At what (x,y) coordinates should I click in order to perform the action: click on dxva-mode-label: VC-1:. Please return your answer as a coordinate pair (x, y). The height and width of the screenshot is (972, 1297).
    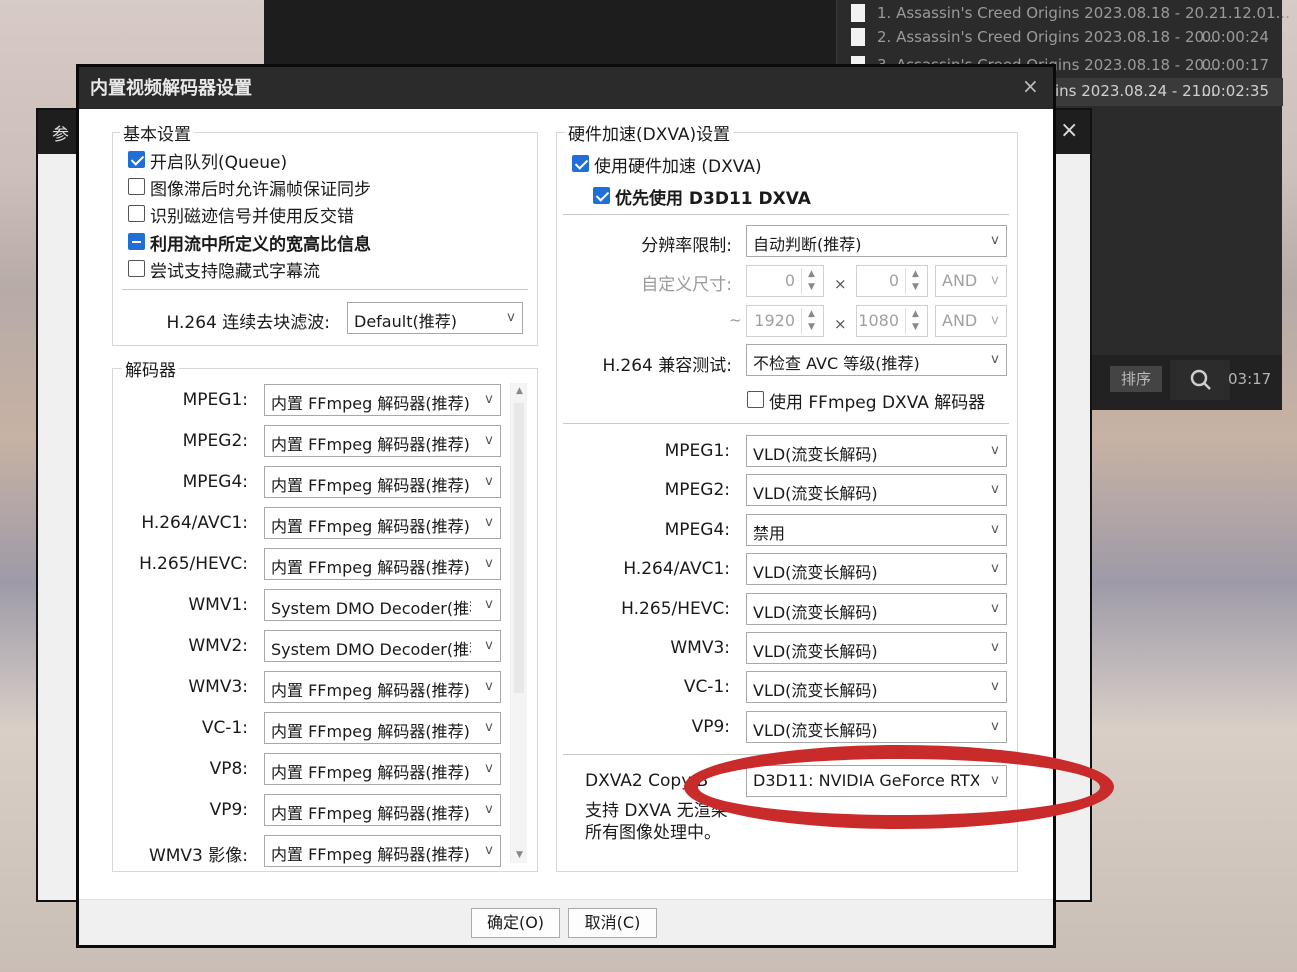
    Looking at the image, I should click on (706, 687).